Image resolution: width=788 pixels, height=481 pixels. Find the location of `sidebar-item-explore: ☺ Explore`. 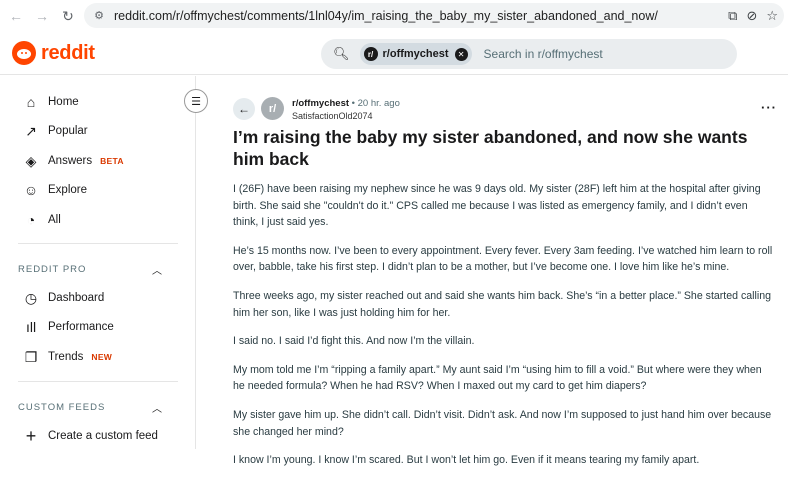

sidebar-item-explore: ☺ Explore is located at coordinates (54, 190).